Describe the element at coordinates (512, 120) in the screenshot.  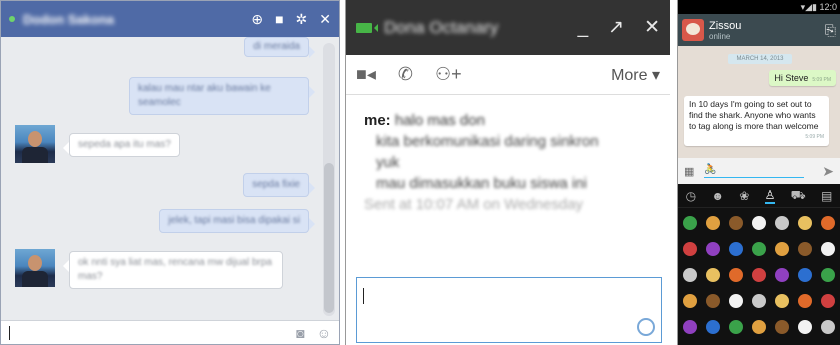
I see `message-line: me: halo mas don` at that location.